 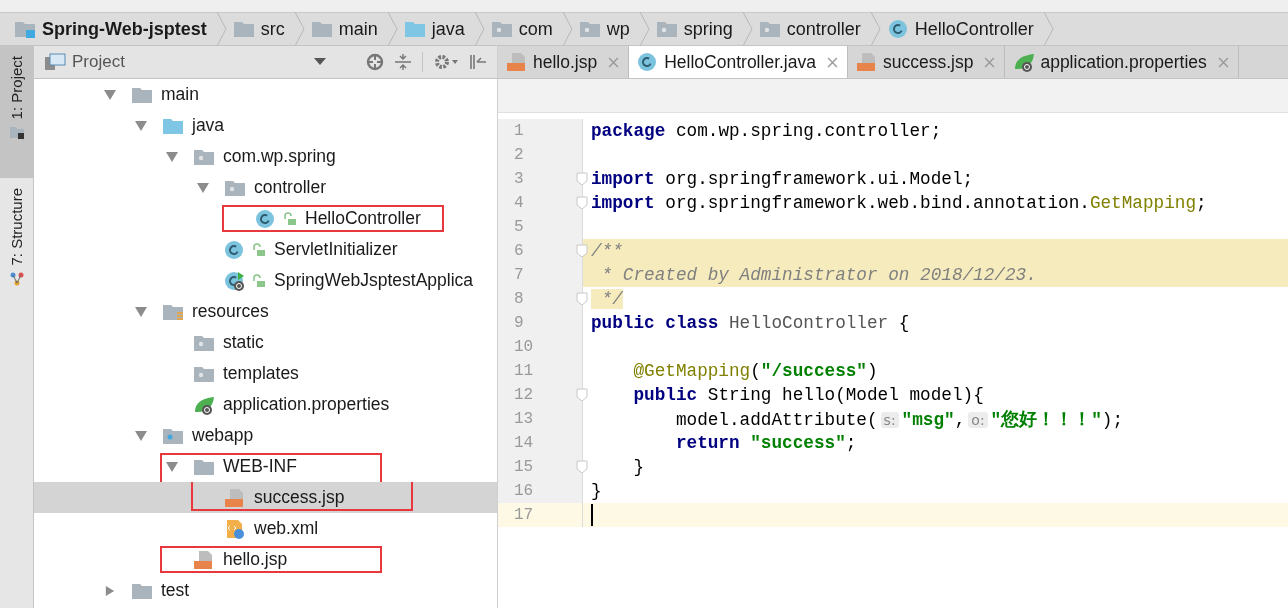 I want to click on line-number: 11, so click(x=524, y=371).